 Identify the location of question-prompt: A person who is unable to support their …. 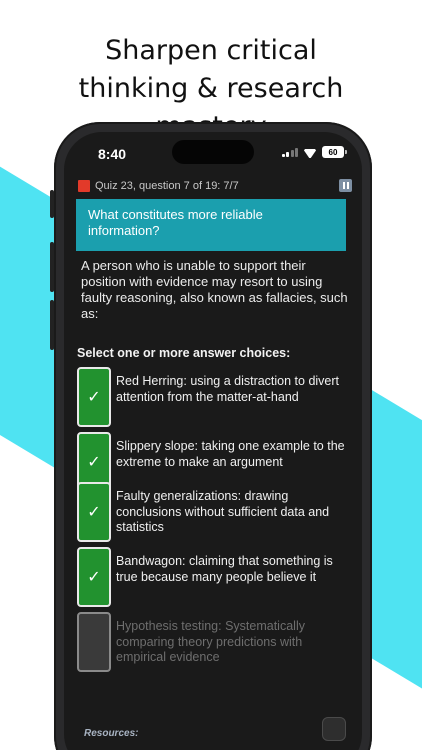
(214, 289).